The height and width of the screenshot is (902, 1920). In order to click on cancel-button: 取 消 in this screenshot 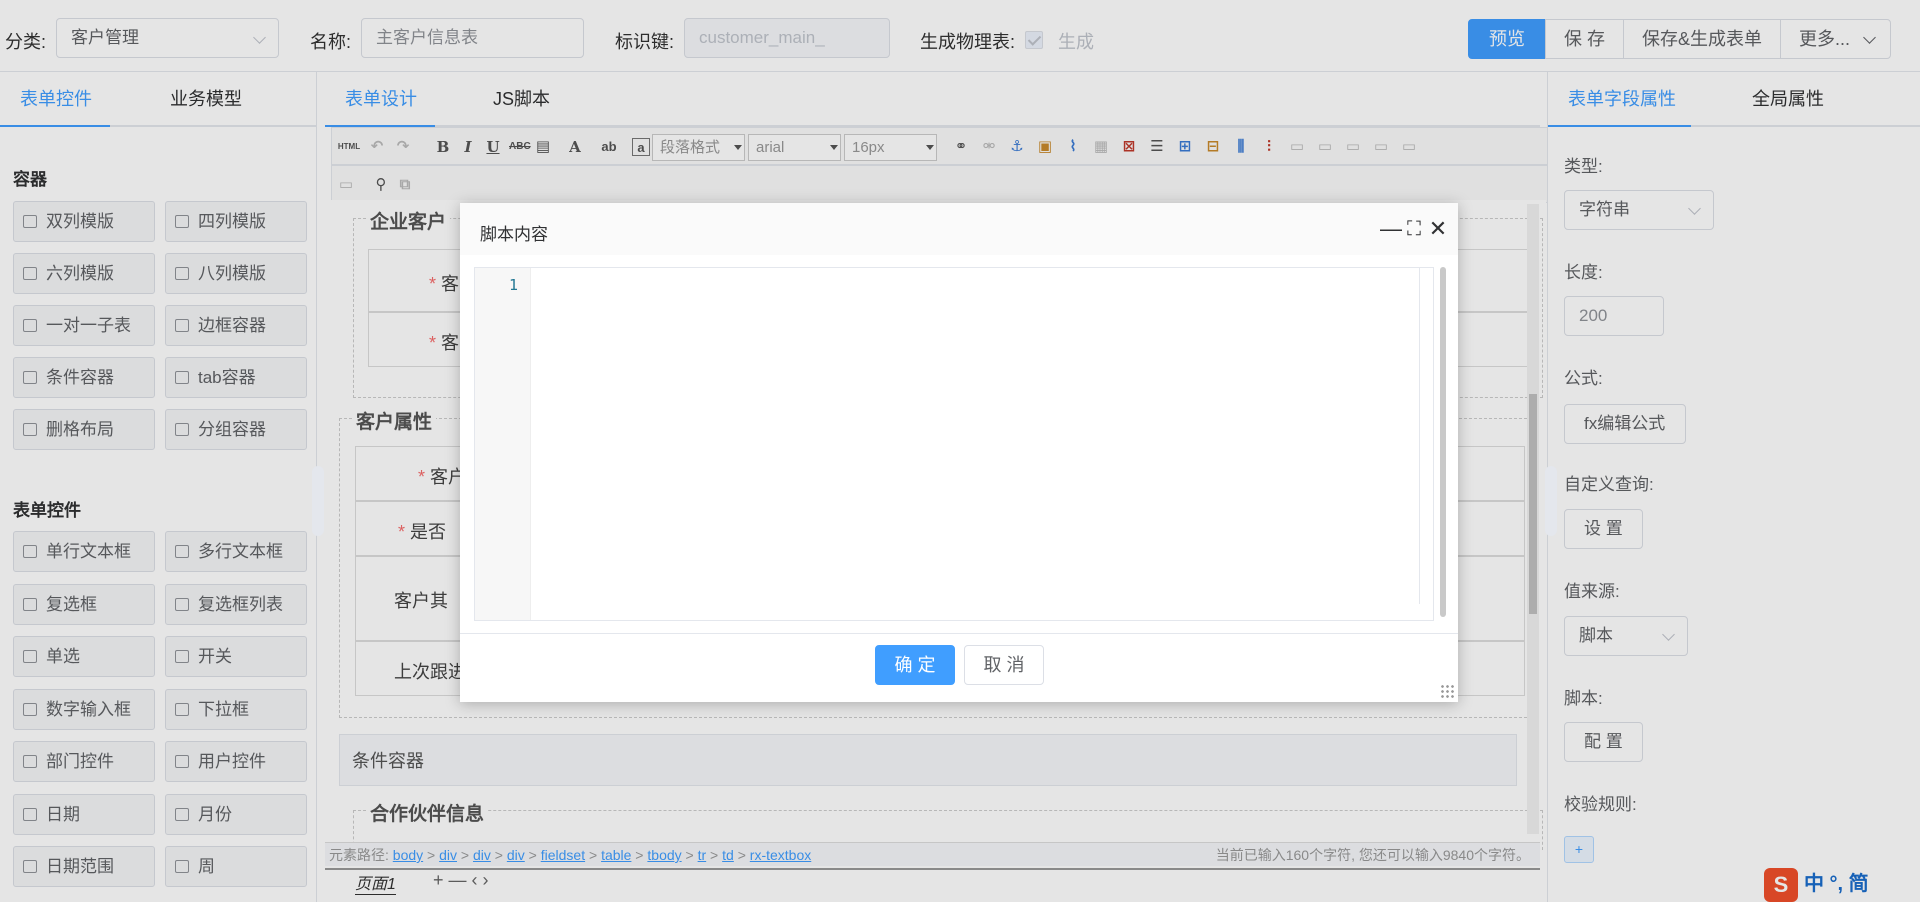, I will do `click(1004, 665)`.